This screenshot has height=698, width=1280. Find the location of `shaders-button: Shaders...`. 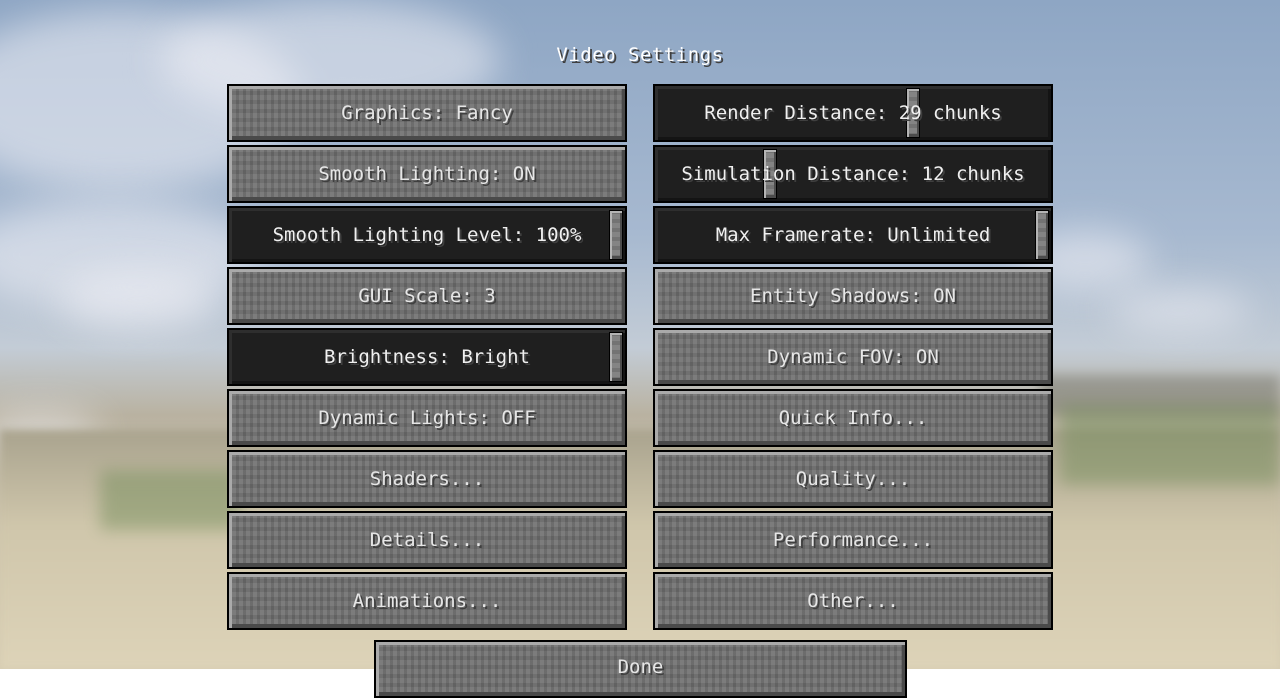

shaders-button: Shaders... is located at coordinates (427, 479).